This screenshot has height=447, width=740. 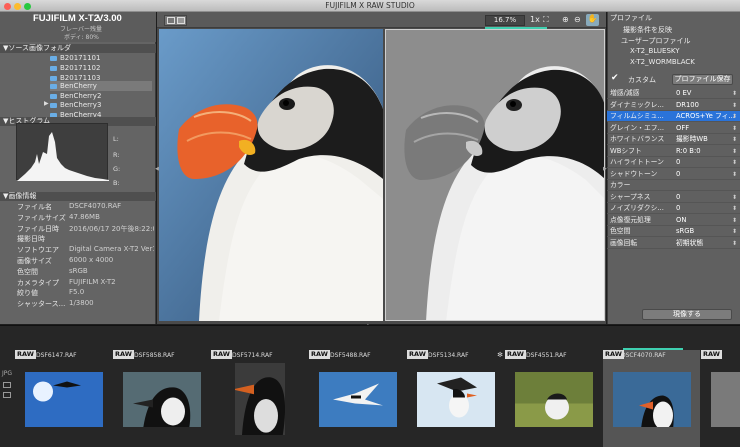 I want to click on save-profile-button: プロファイル保存, so click(x=702, y=79).